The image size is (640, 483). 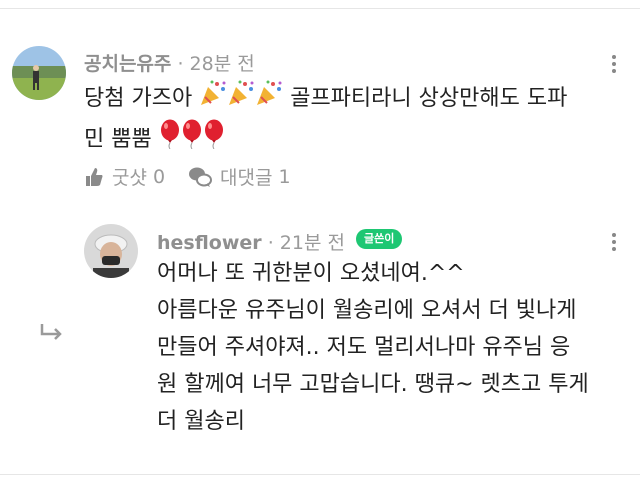 What do you see at coordinates (379, 239) in the screenshot?
I see `author-badge: 글쓴이` at bounding box center [379, 239].